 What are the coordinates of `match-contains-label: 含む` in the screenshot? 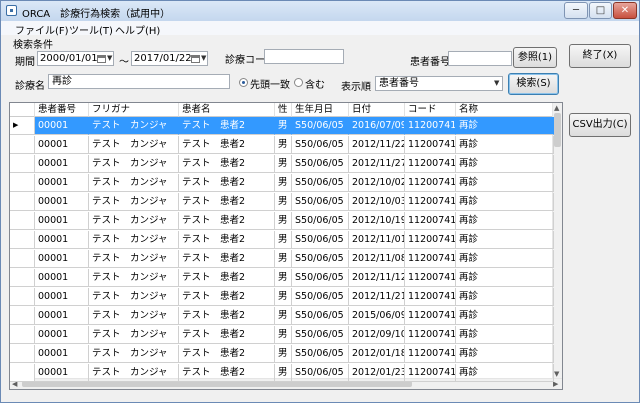 It's located at (315, 83).